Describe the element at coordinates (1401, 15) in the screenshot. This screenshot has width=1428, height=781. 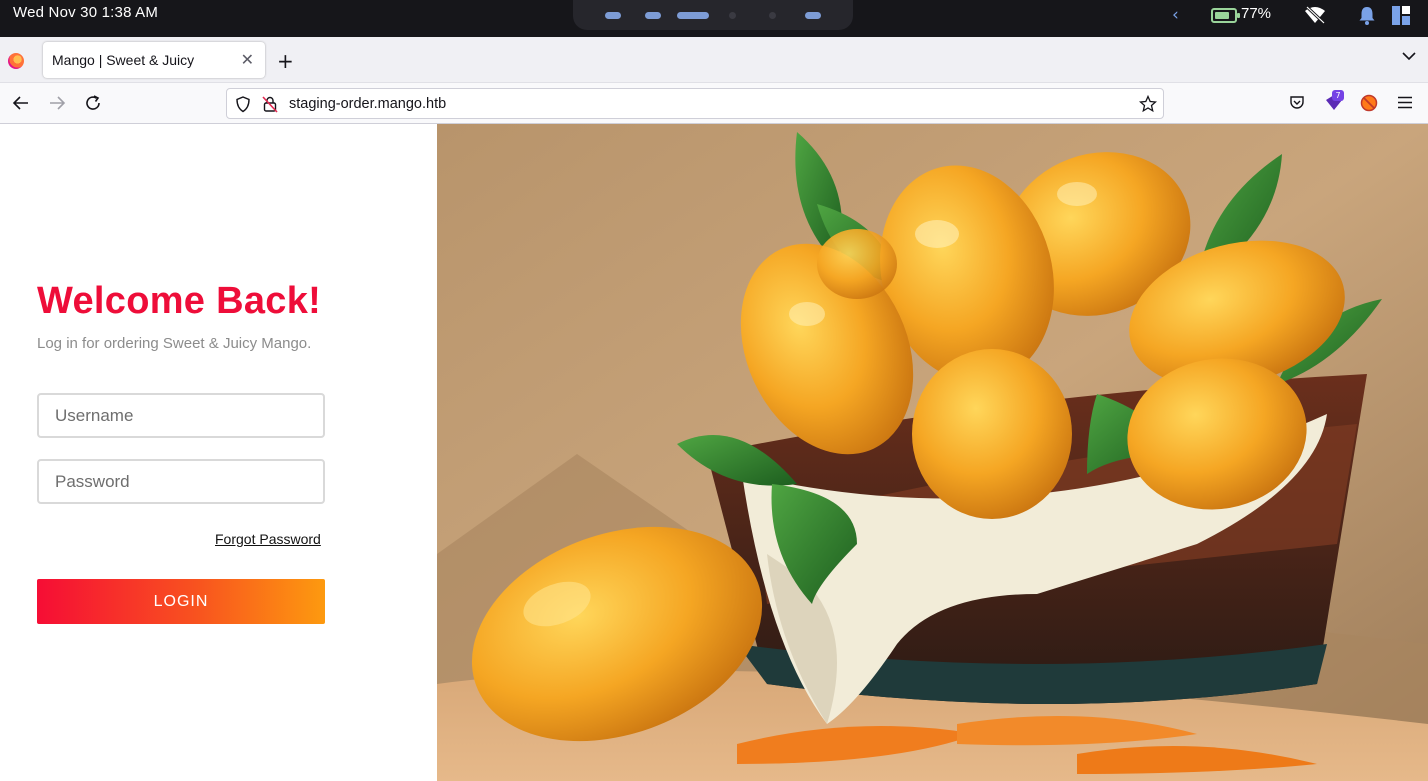
I see `panel-icon` at that location.